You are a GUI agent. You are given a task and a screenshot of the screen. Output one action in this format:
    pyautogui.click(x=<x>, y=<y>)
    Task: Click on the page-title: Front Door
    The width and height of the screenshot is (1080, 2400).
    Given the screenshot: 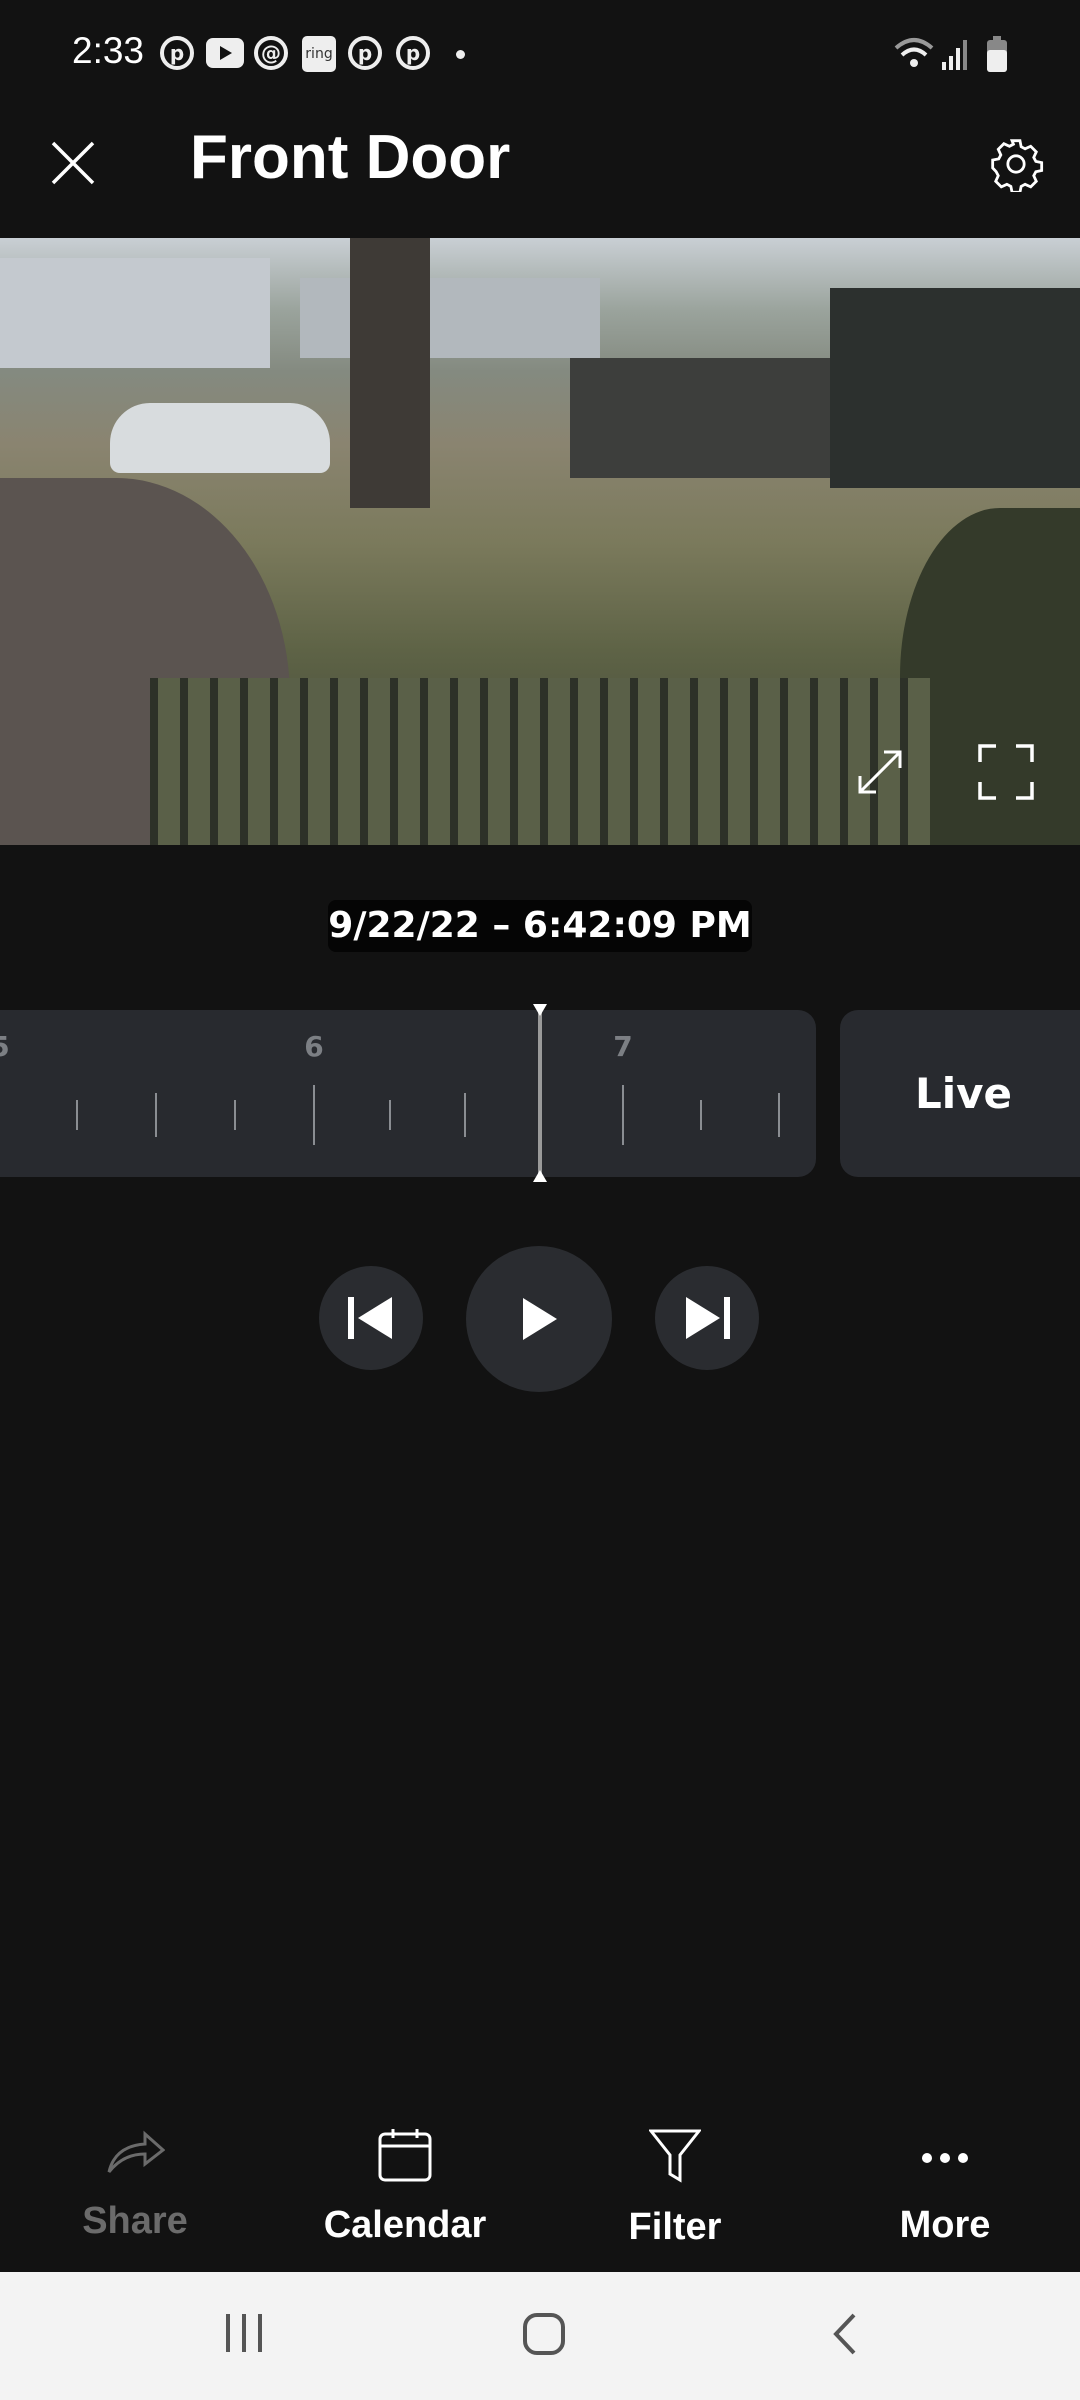 What is the action you would take?
    pyautogui.click(x=350, y=157)
    